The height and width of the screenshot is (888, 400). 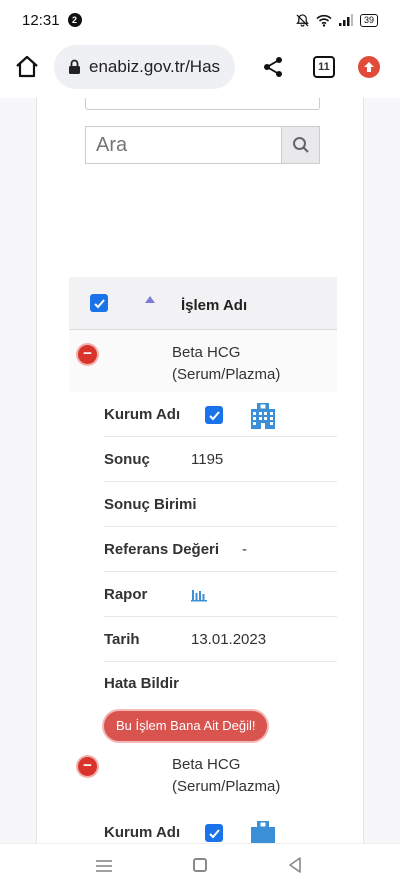 What do you see at coordinates (345, 20) in the screenshot?
I see `signal-icon` at bounding box center [345, 20].